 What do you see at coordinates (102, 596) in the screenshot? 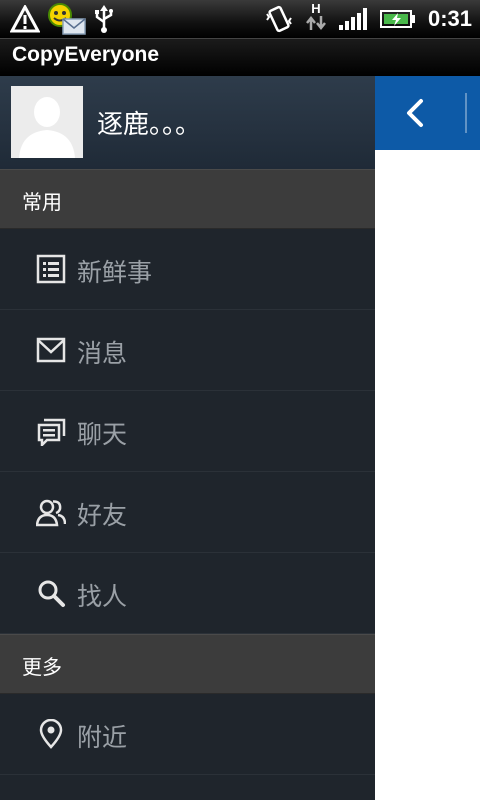
I see `drawer-item-label: 找人` at bounding box center [102, 596].